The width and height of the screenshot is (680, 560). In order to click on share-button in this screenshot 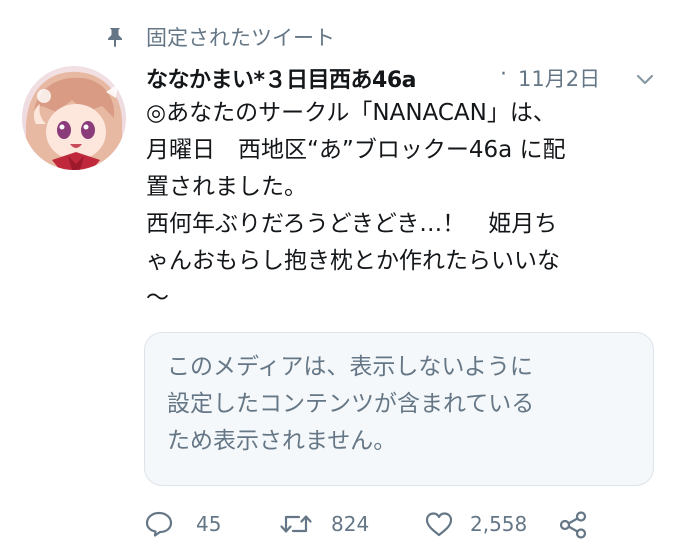, I will do `click(578, 524)`.